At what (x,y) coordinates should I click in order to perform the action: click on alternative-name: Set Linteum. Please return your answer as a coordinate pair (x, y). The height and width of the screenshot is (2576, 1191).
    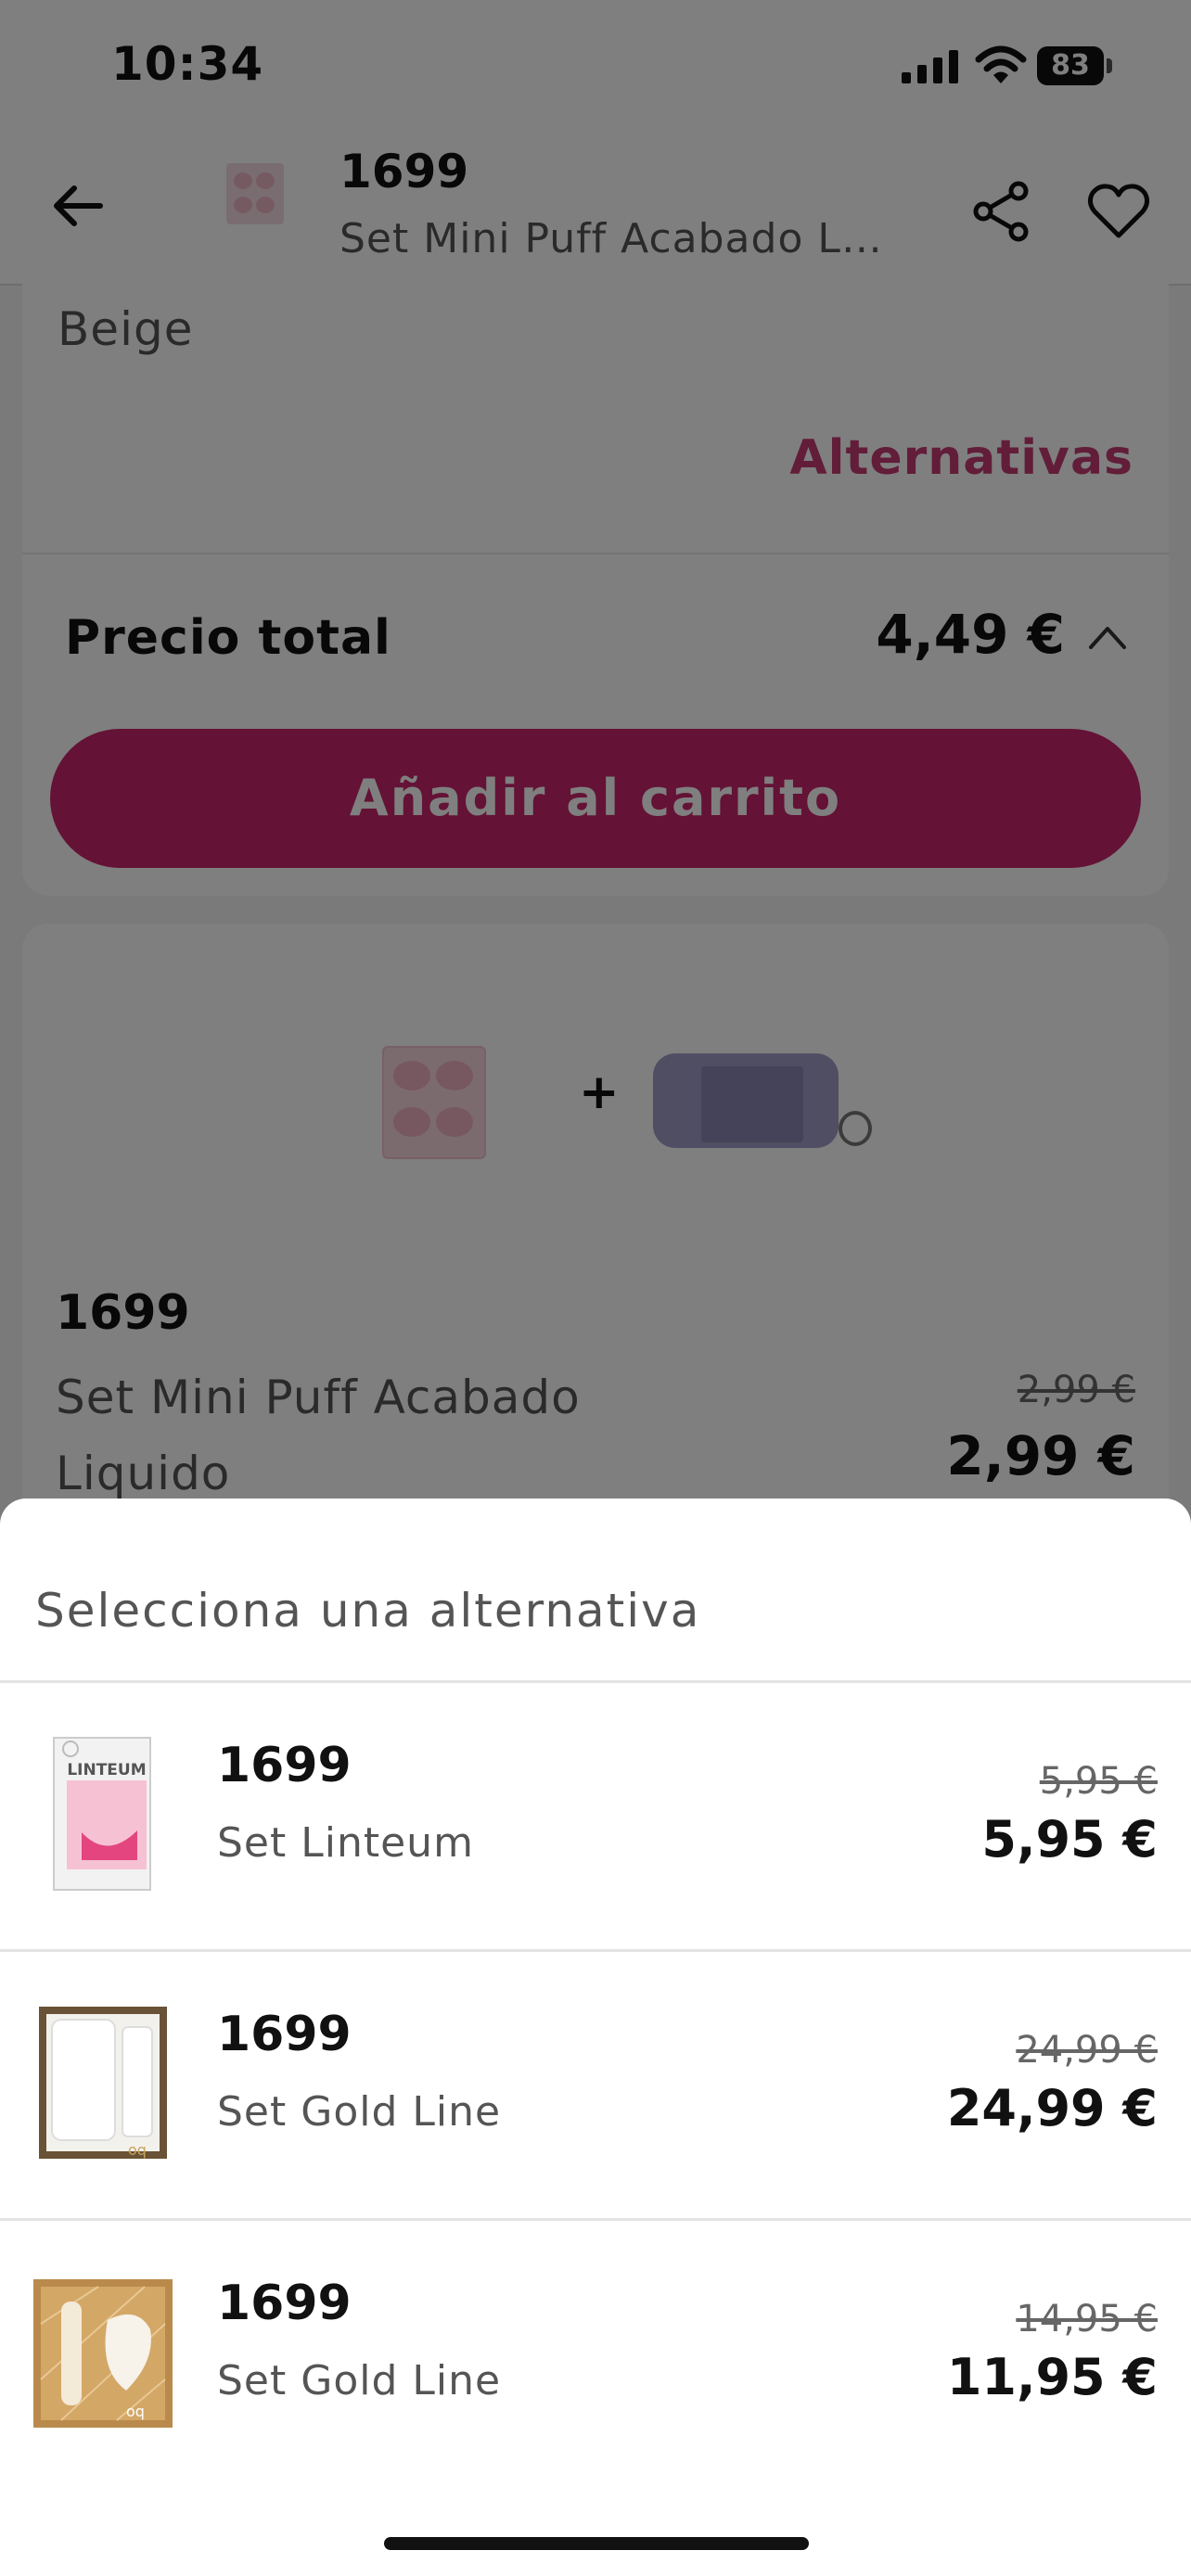
    Looking at the image, I should click on (345, 1843).